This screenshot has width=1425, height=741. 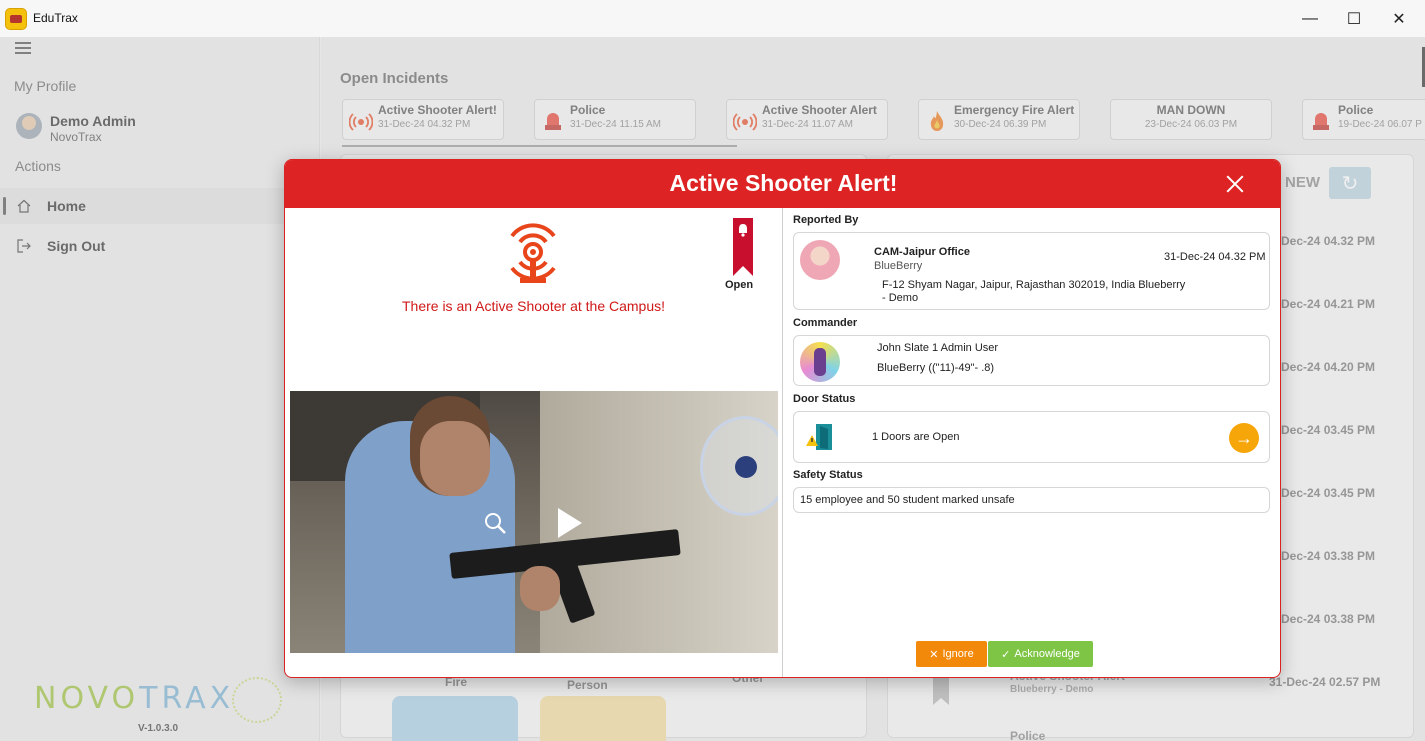 I want to click on door-status-label: Door Status, so click(x=824, y=399).